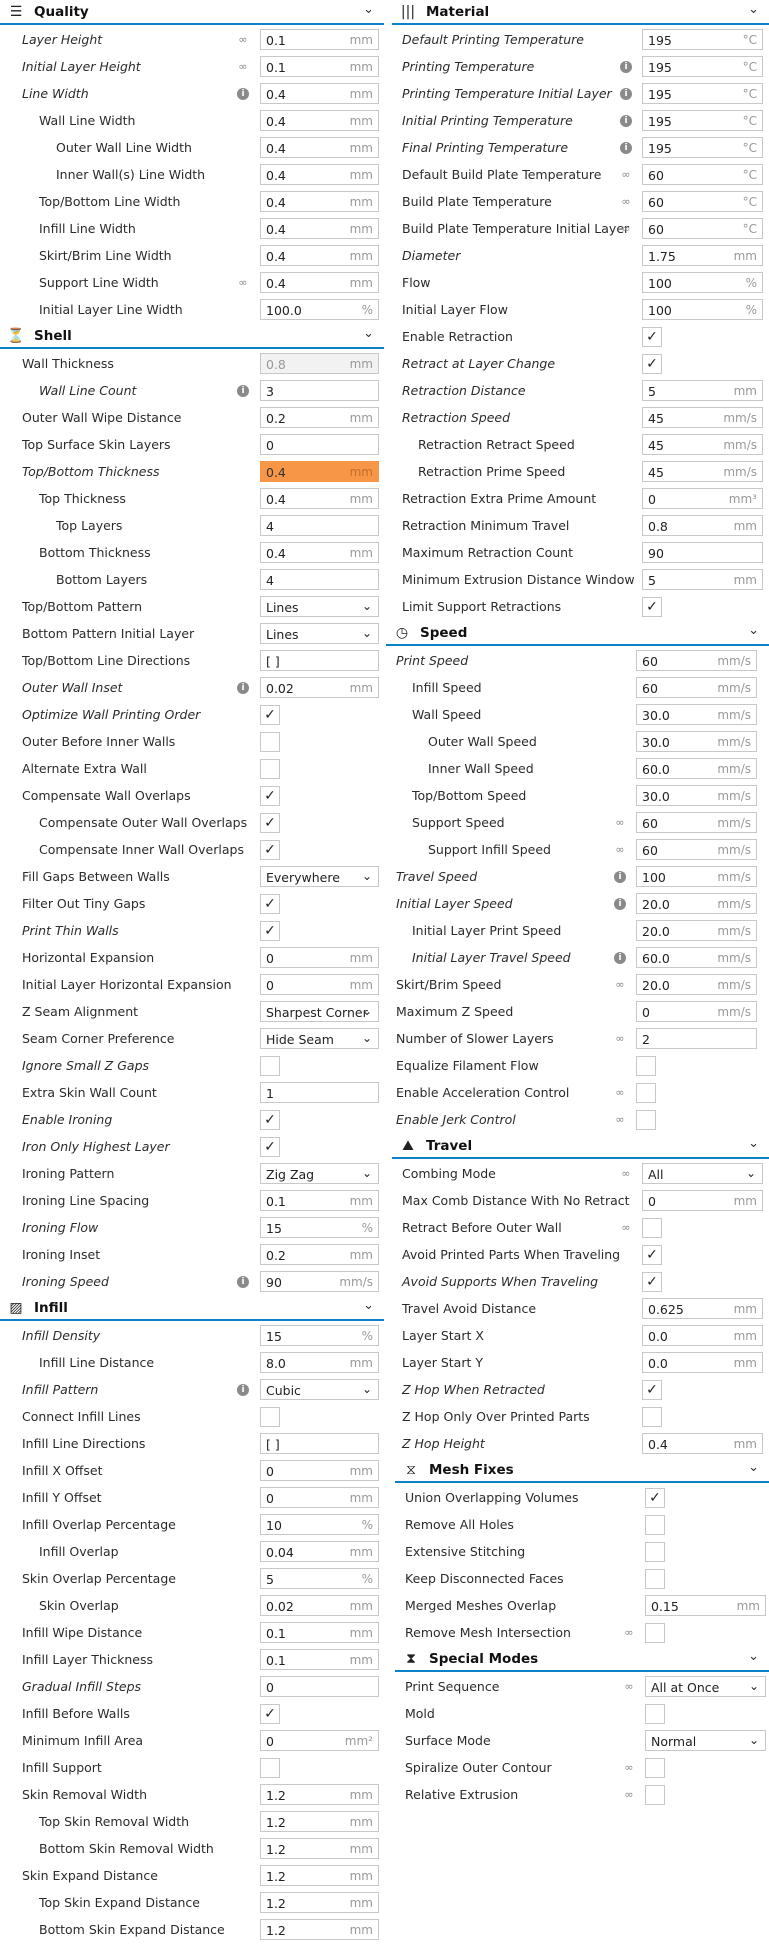 The image size is (769, 1944). What do you see at coordinates (702, 39) in the screenshot?
I see `default-printing-temperature-input: 195 °C` at bounding box center [702, 39].